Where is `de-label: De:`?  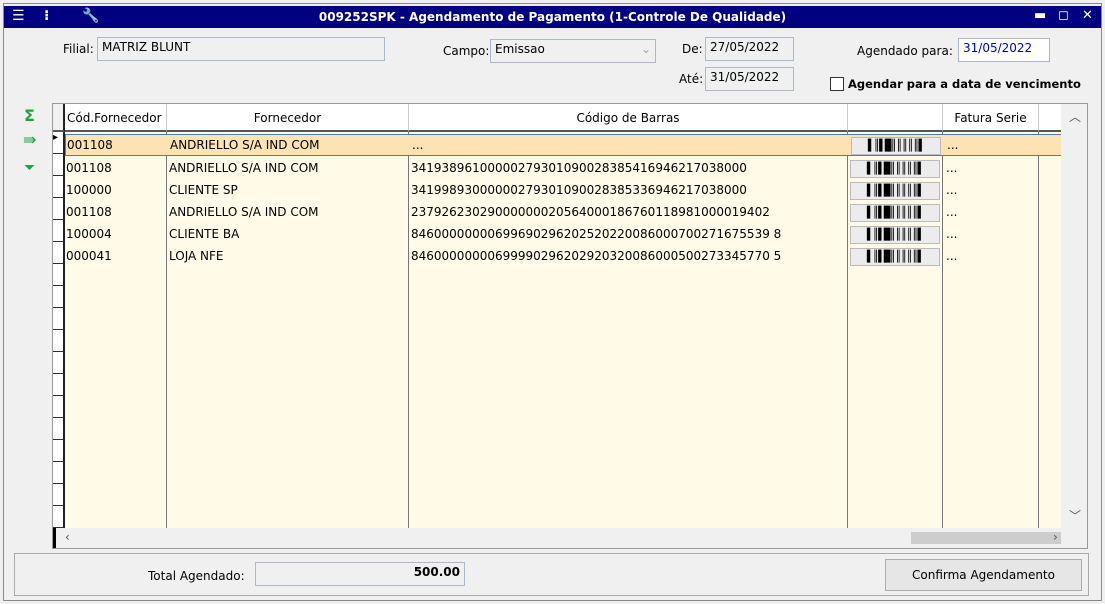 de-label: De: is located at coordinates (692, 49).